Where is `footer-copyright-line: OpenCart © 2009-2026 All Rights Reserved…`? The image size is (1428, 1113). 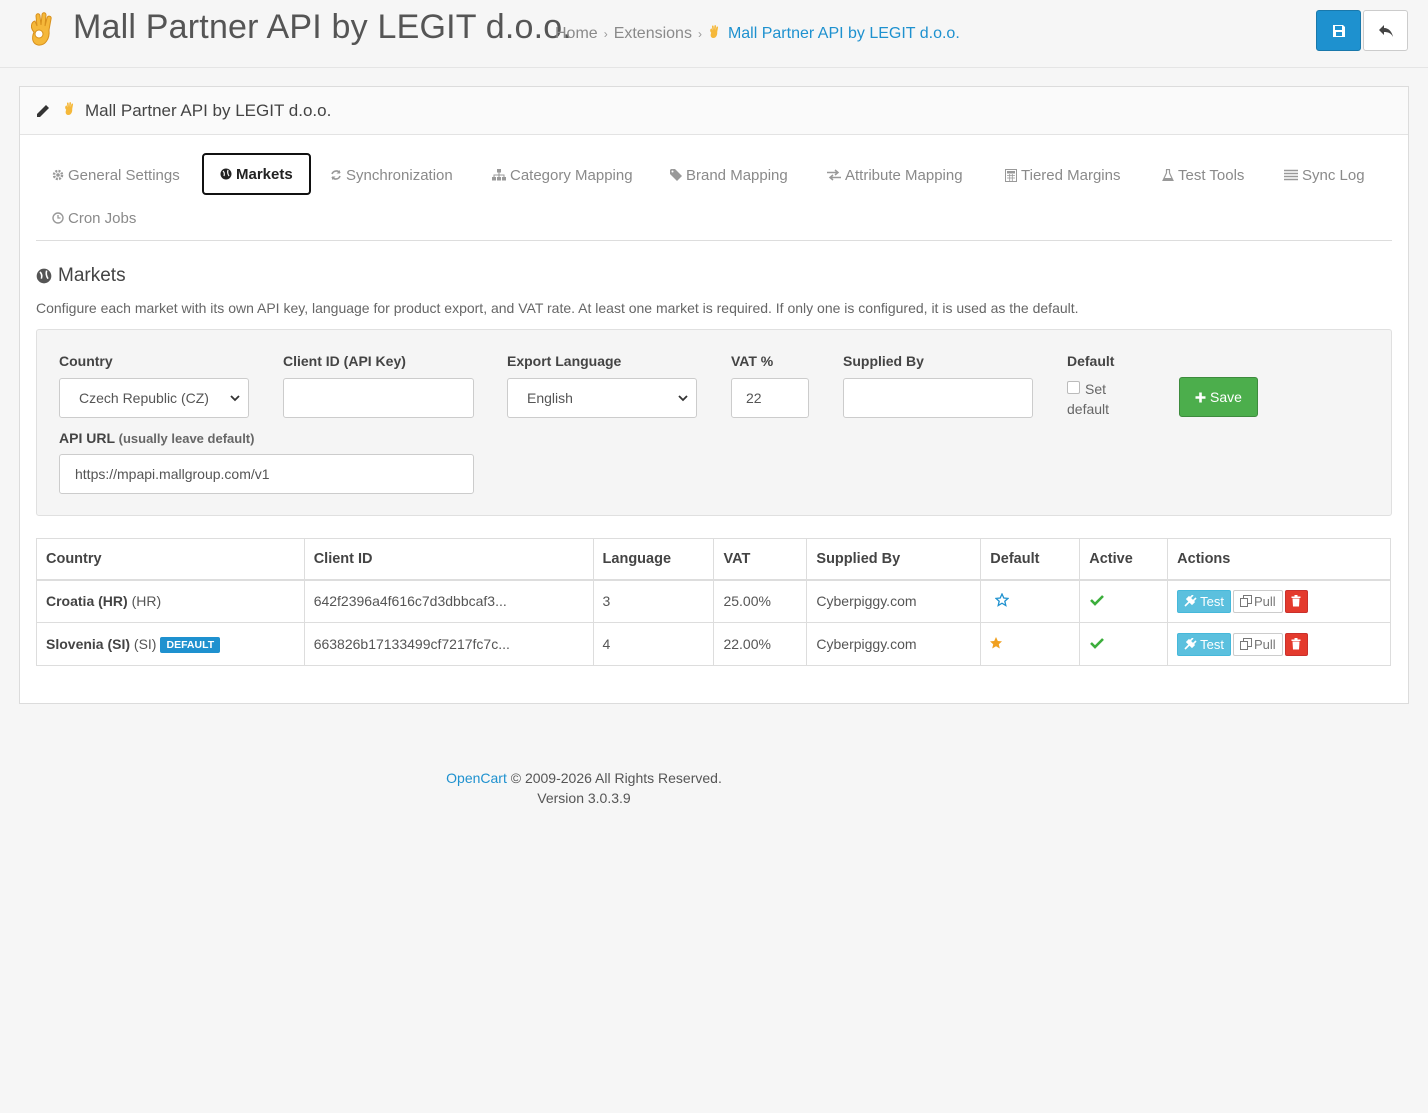 footer-copyright-line: OpenCart © 2009-2026 All Rights Reserved… is located at coordinates (584, 778).